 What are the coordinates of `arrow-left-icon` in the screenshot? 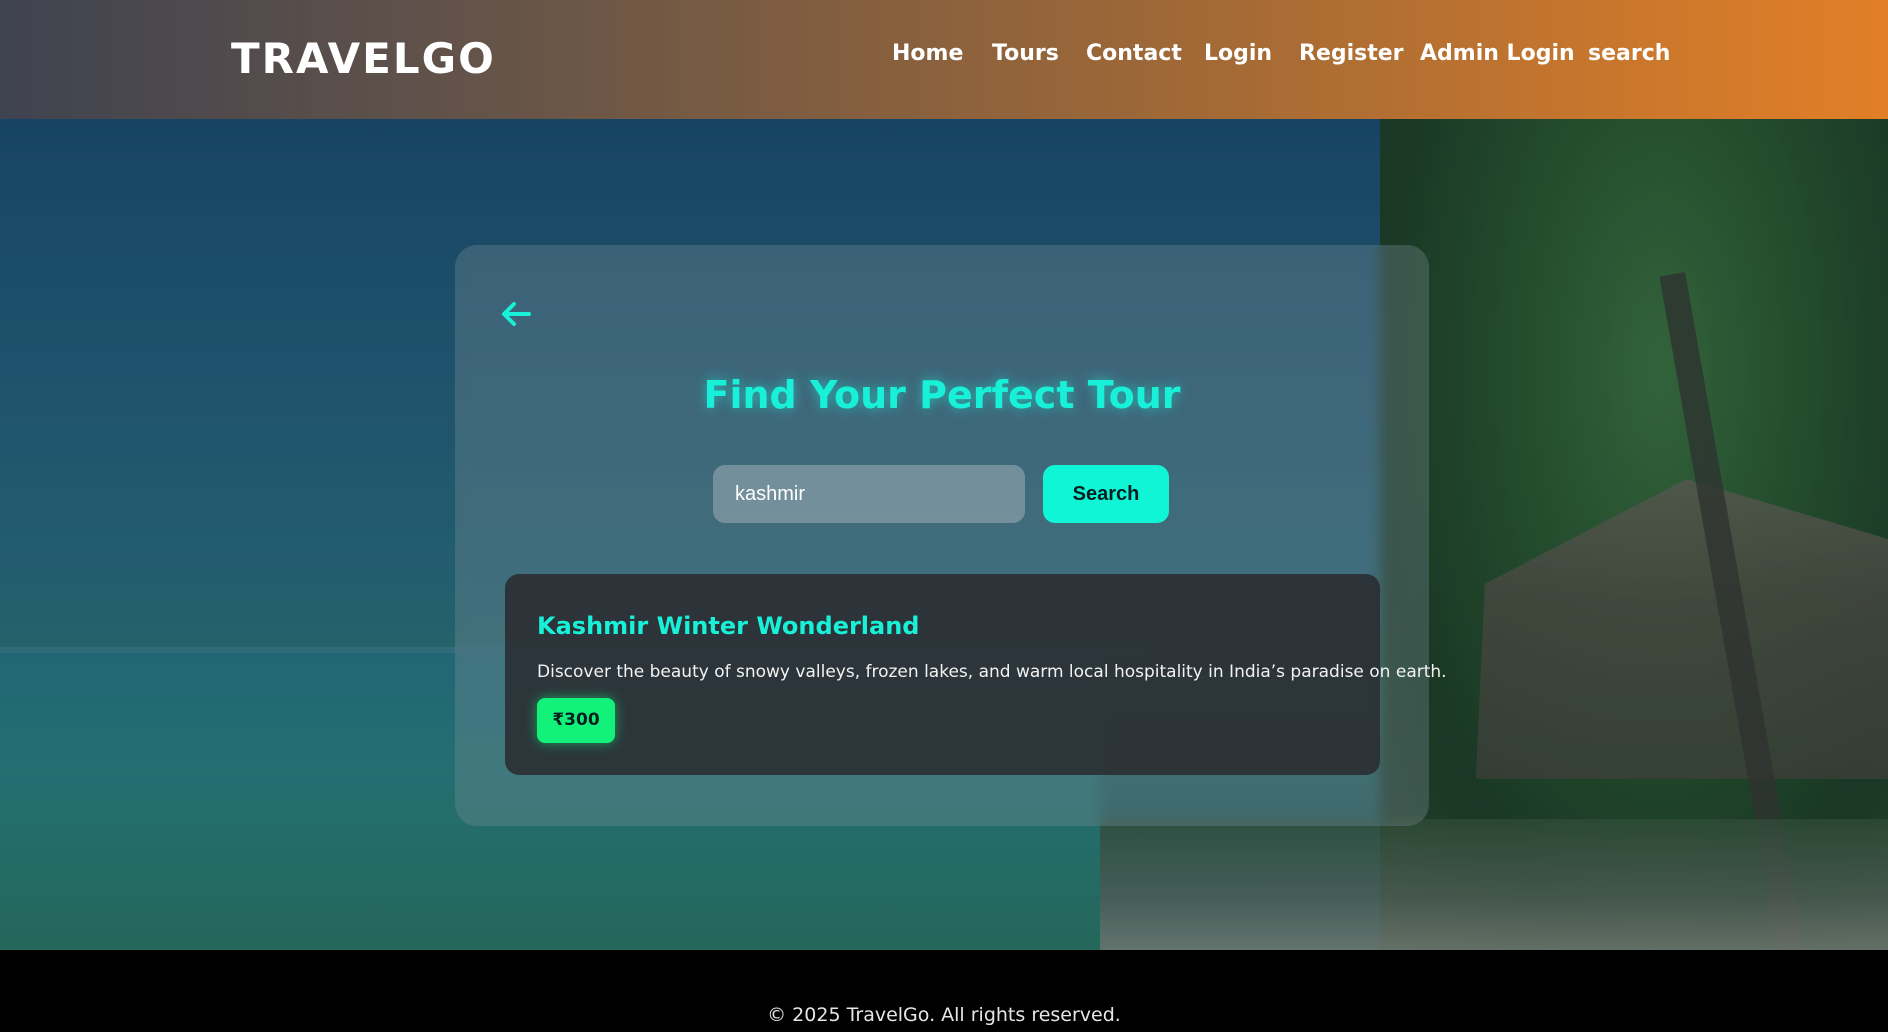 It's located at (516, 314).